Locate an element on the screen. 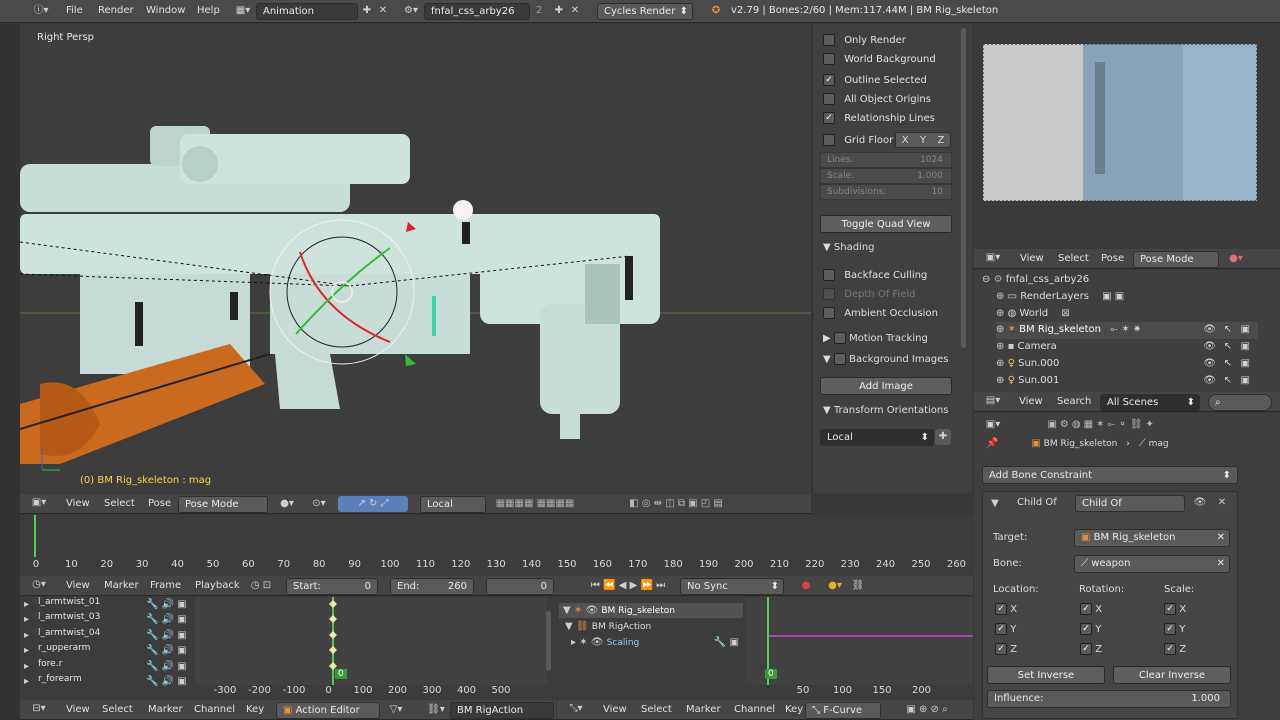 Image resolution: width=1280 pixels, height=720 pixels. grid-axis-z: Z is located at coordinates (940, 140).